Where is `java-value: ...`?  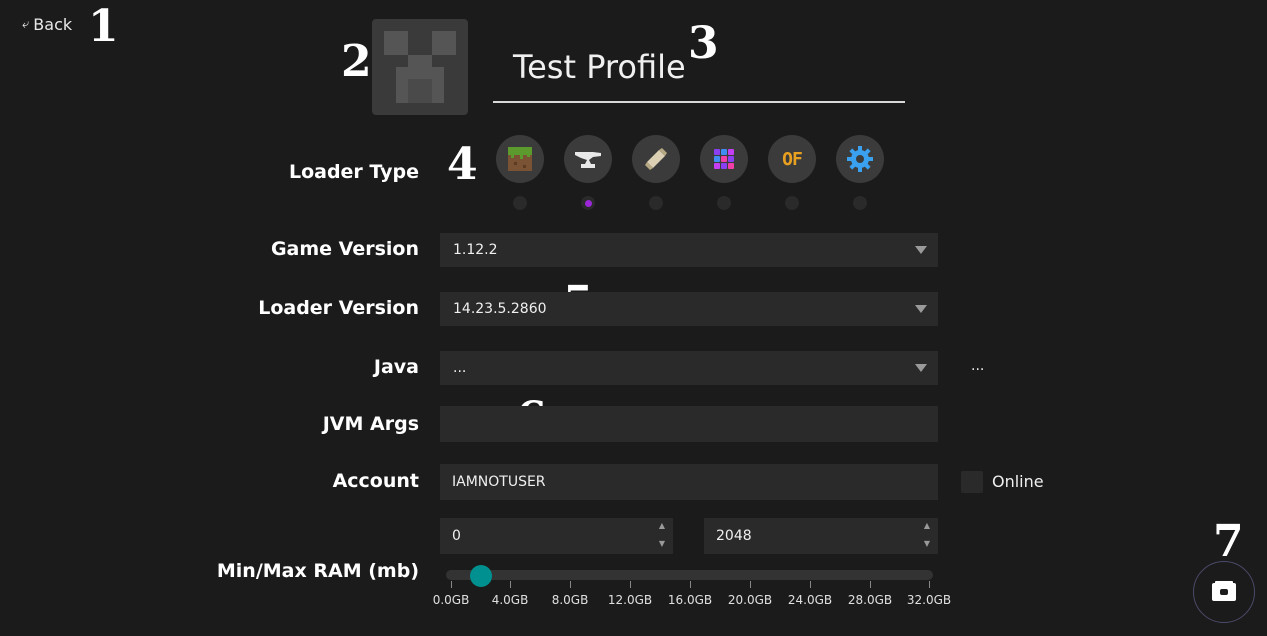
java-value: ... is located at coordinates (460, 368).